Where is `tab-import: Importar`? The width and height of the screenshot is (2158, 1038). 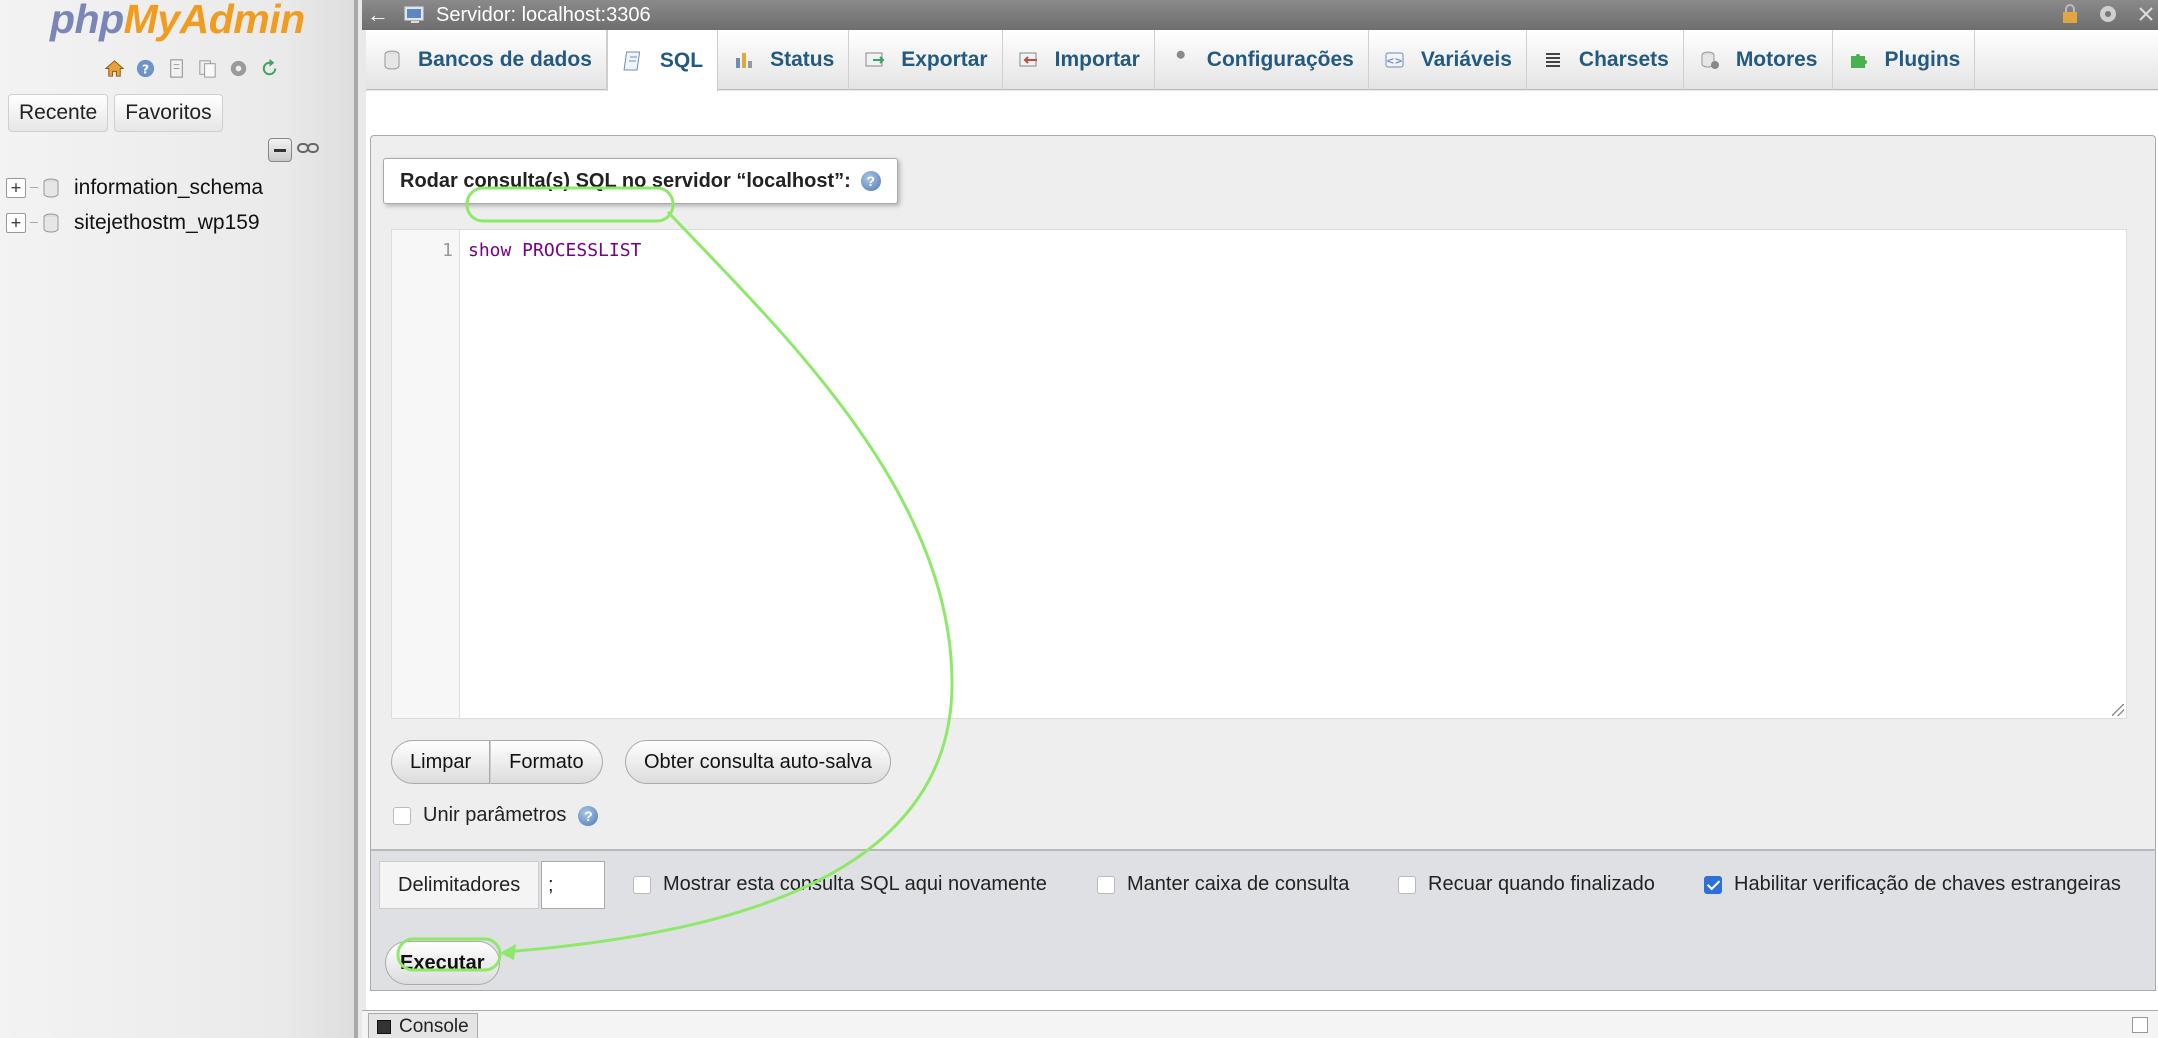
tab-import: Importar is located at coordinates (1079, 60).